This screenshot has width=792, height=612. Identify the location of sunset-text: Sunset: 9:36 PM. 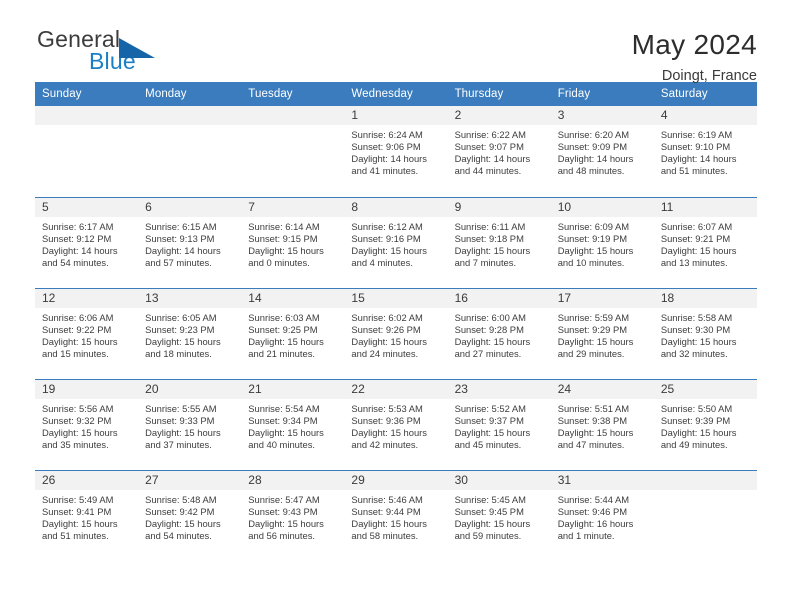
(386, 420).